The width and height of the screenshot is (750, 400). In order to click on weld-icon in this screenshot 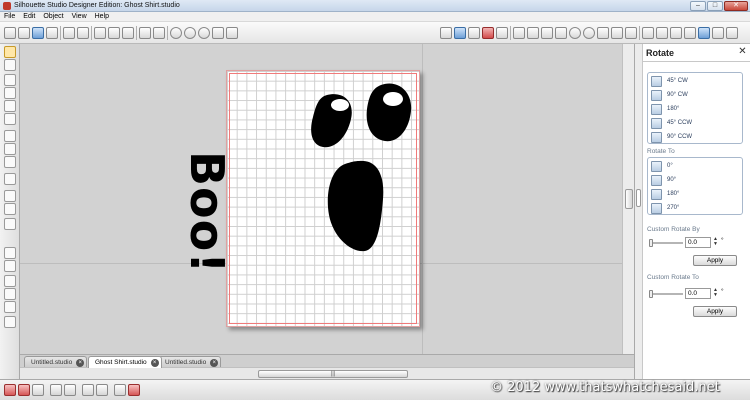, I will do `click(10, 281)`.